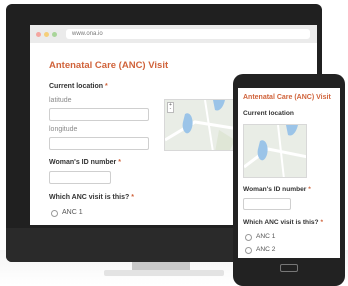  I want to click on phone-current-location-label: Current location, so click(268, 113).